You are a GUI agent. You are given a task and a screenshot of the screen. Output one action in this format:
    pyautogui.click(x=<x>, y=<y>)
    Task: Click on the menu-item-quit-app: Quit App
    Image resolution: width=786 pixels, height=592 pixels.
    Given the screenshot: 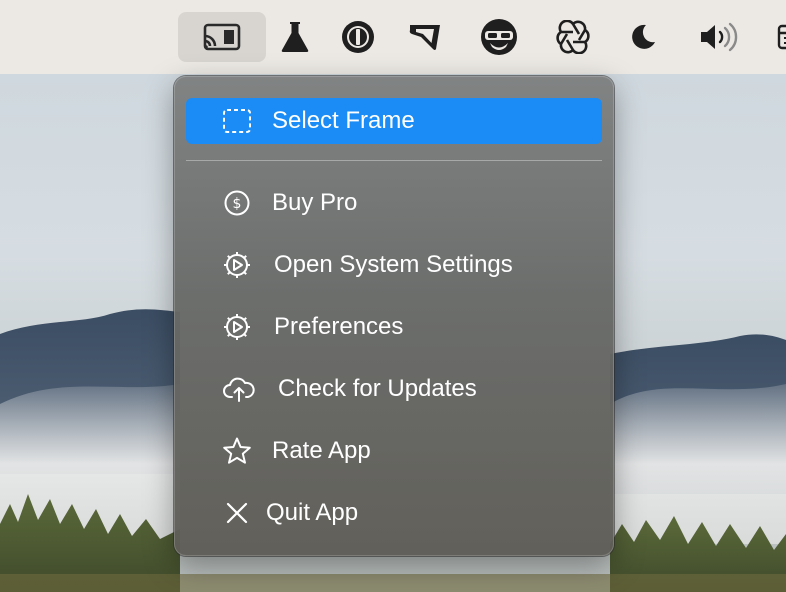 What is the action you would take?
    pyautogui.click(x=394, y=513)
    